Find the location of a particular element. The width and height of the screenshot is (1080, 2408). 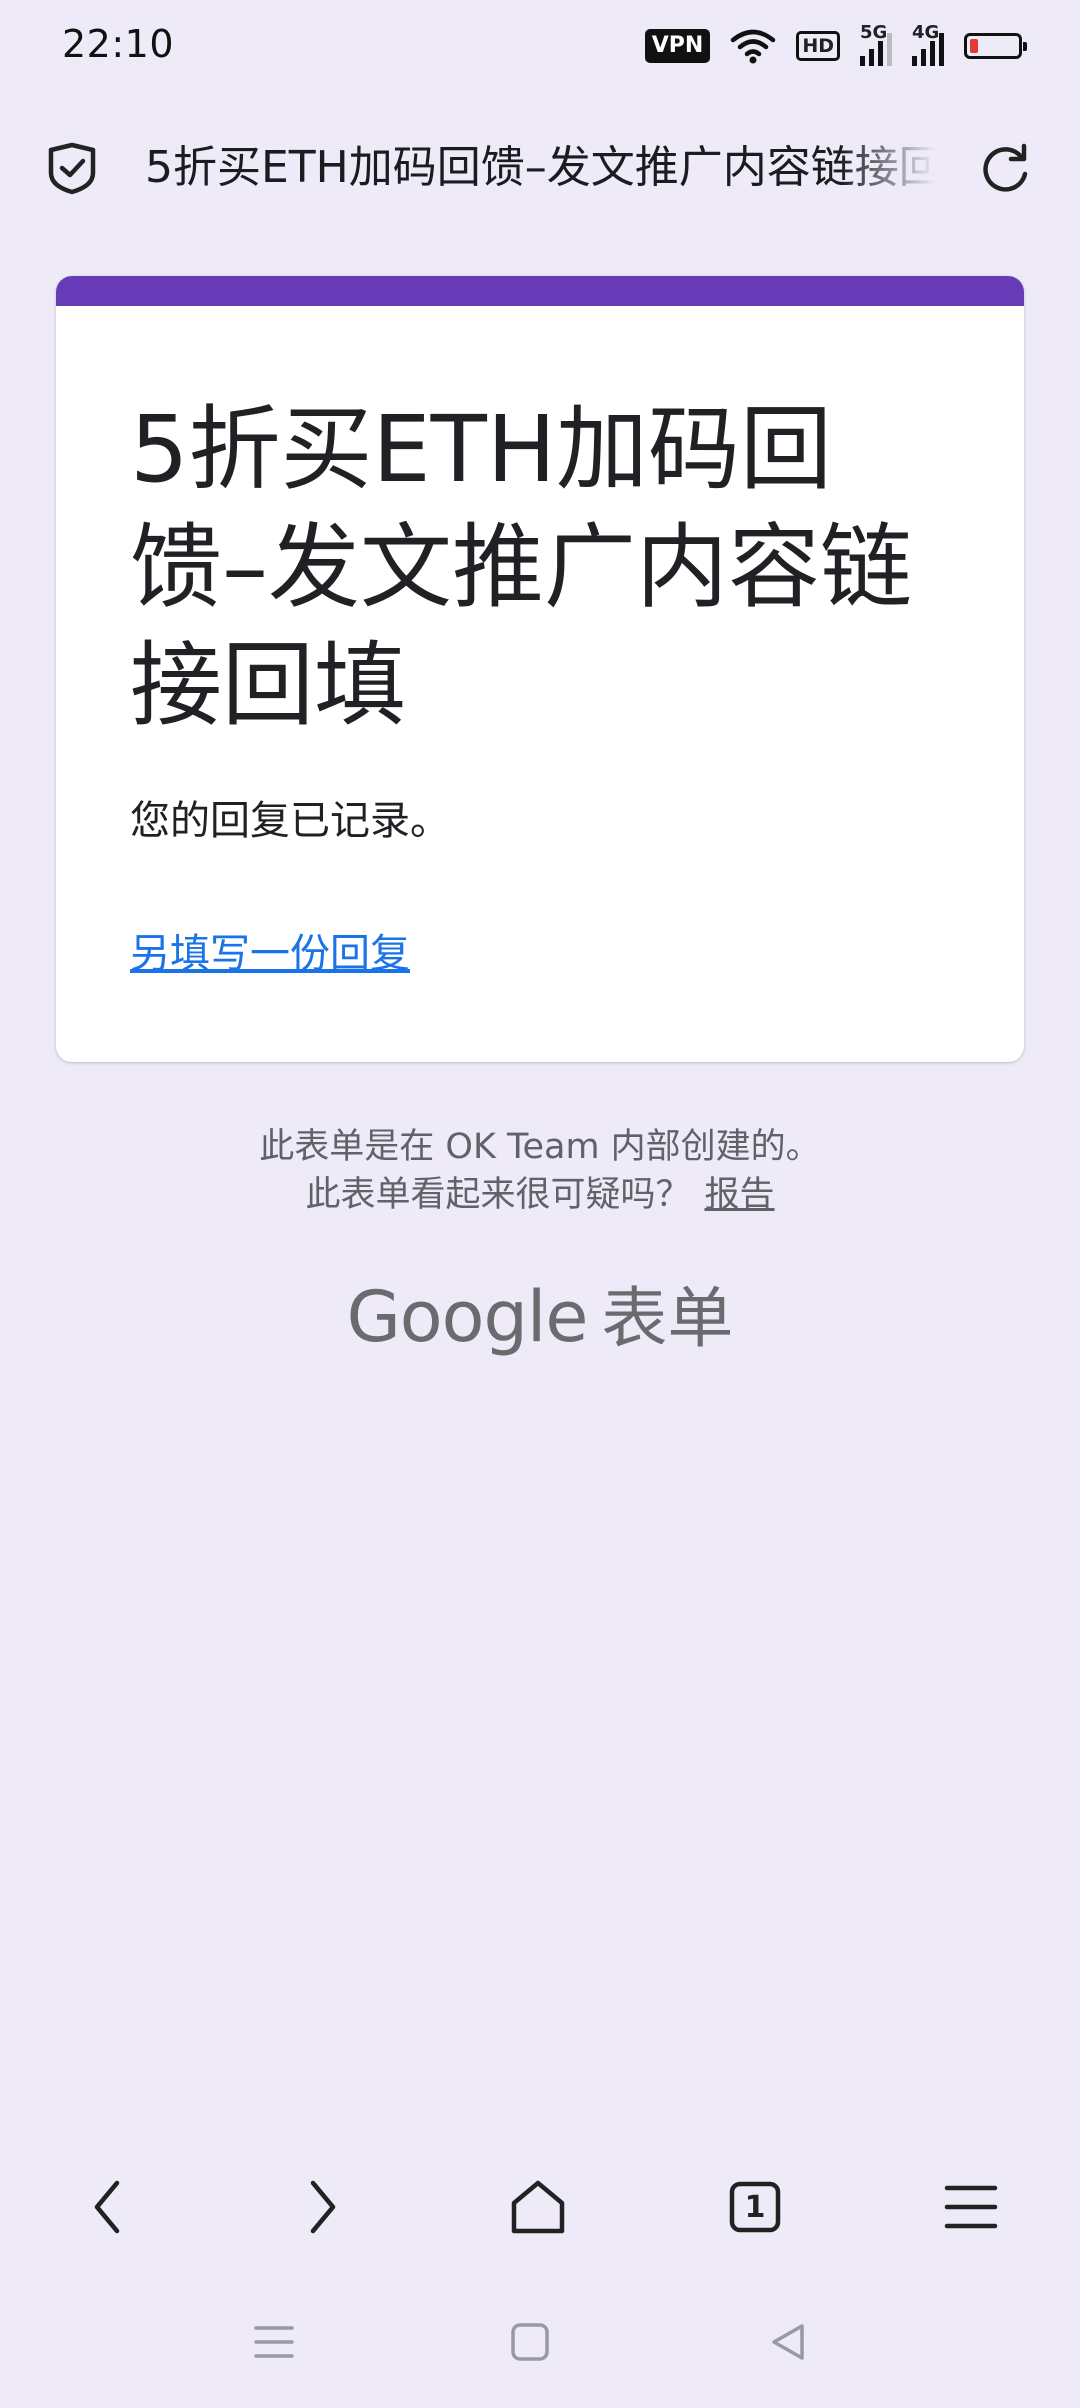

shield-check-icon is located at coordinates (72, 168).